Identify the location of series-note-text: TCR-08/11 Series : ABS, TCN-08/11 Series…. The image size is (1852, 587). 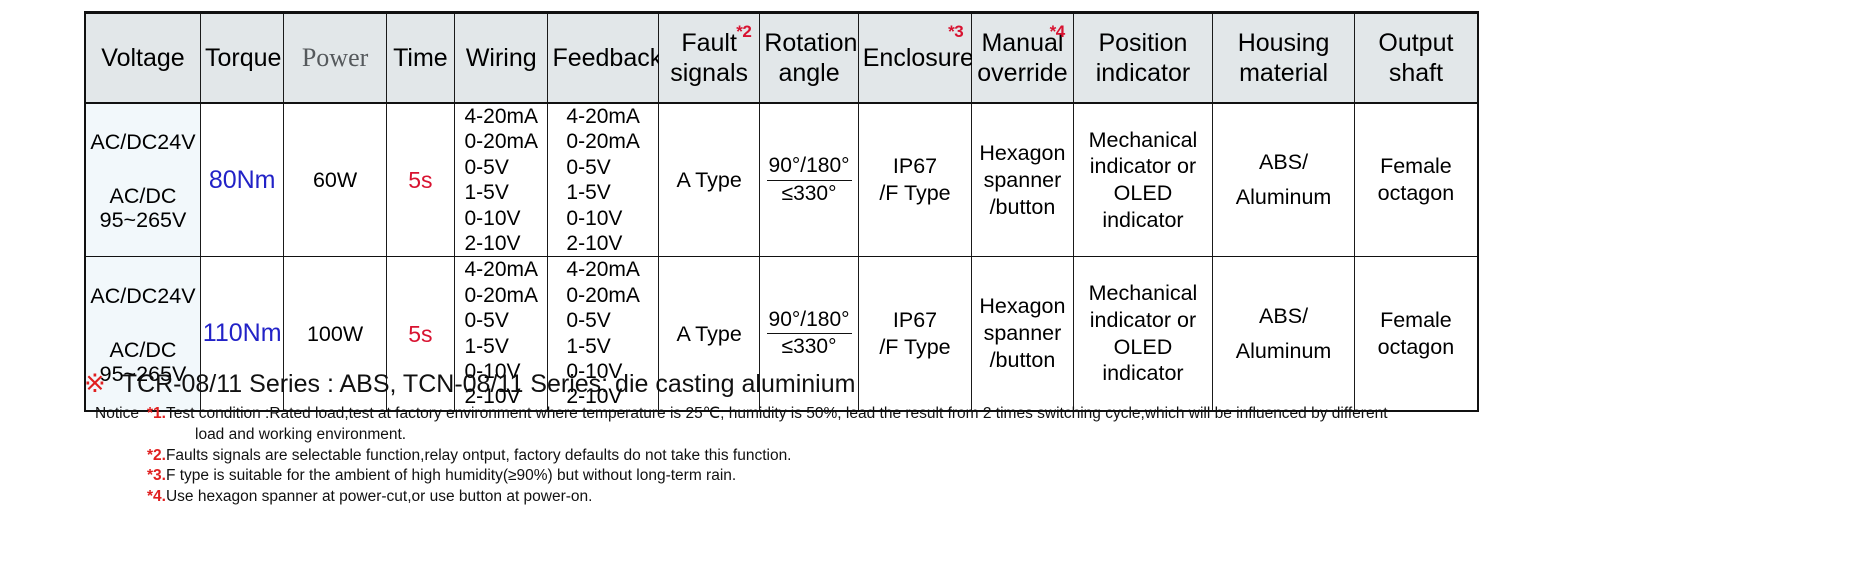
(488, 384).